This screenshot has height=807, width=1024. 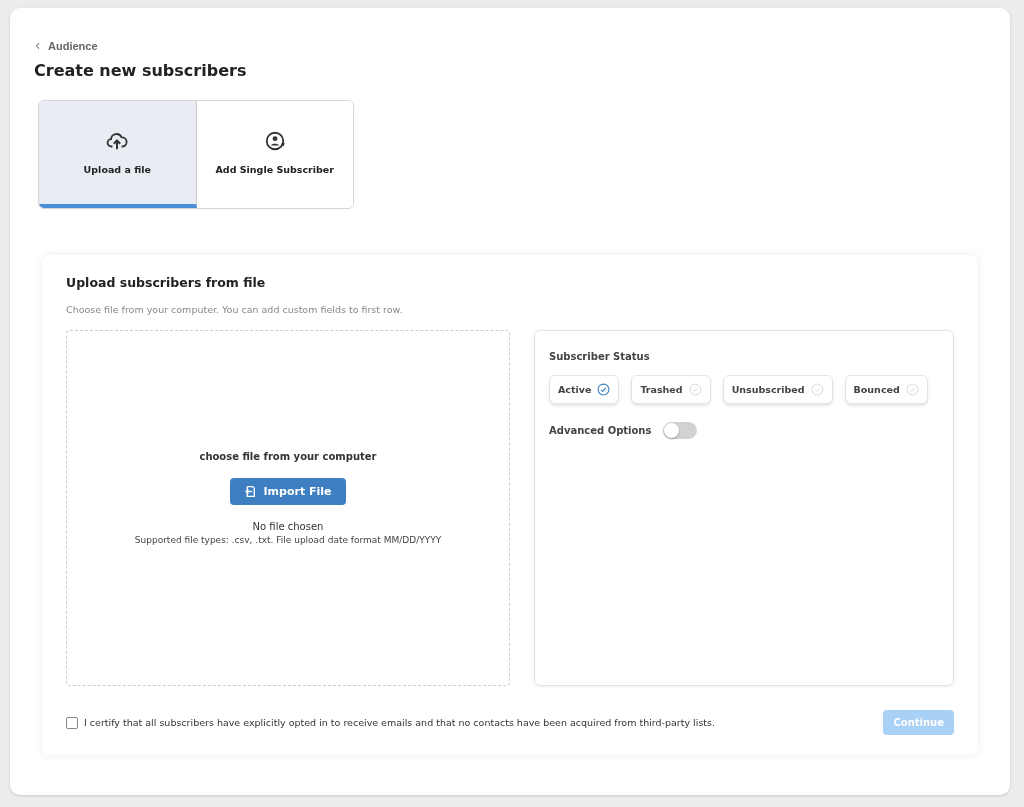 I want to click on status-option: Trashed, so click(x=671, y=389).